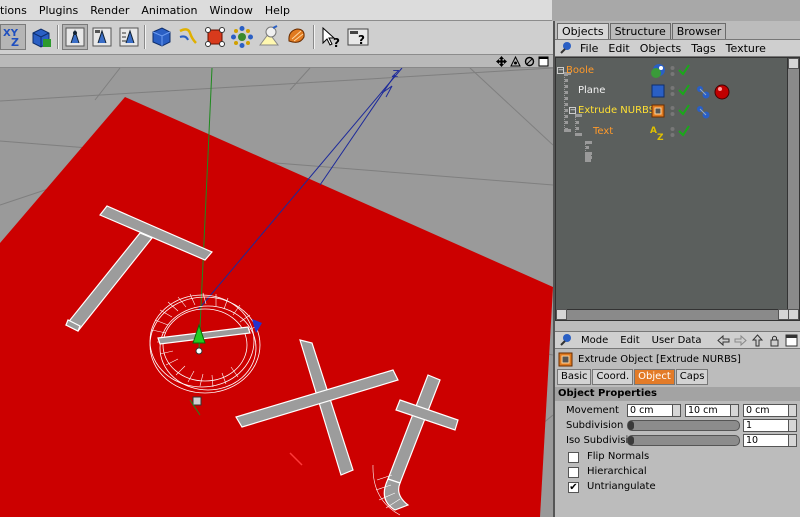  I want to click on nurbs-icon, so click(215, 37).